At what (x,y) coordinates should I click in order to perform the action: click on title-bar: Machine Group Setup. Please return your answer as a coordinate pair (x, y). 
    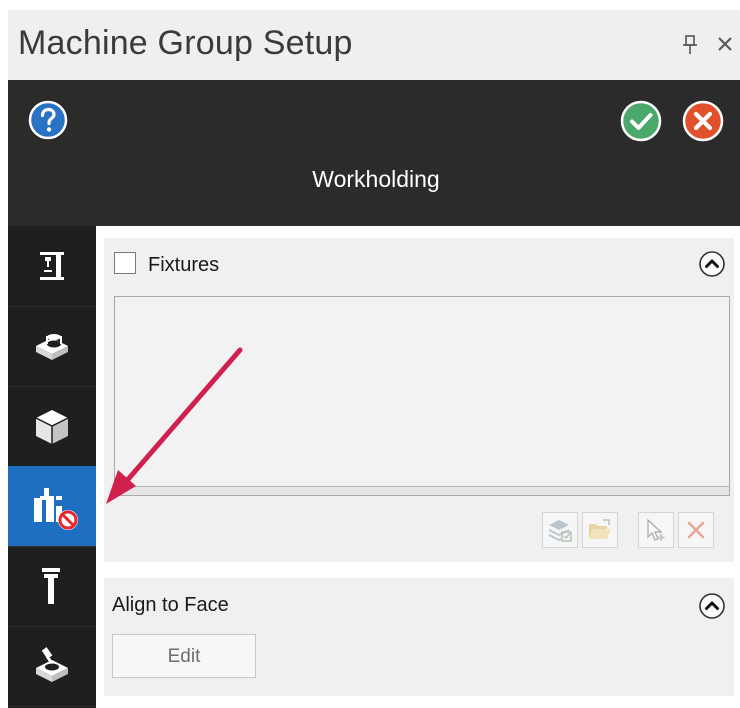
    Looking at the image, I should click on (374, 45).